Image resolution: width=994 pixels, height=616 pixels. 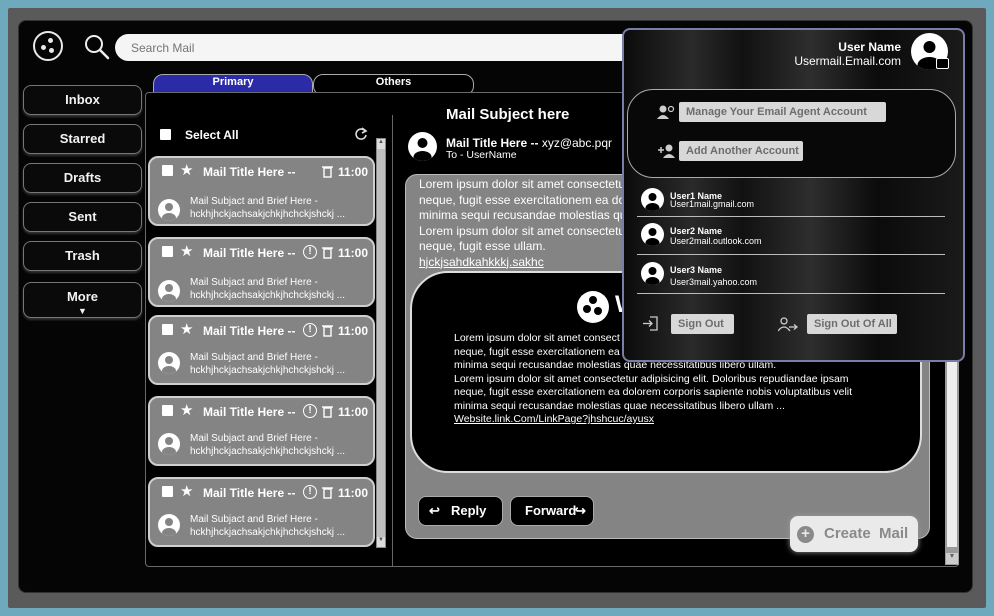 What do you see at coordinates (847, 61) in the screenshot?
I see `account-email: Usermail.Email.com` at bounding box center [847, 61].